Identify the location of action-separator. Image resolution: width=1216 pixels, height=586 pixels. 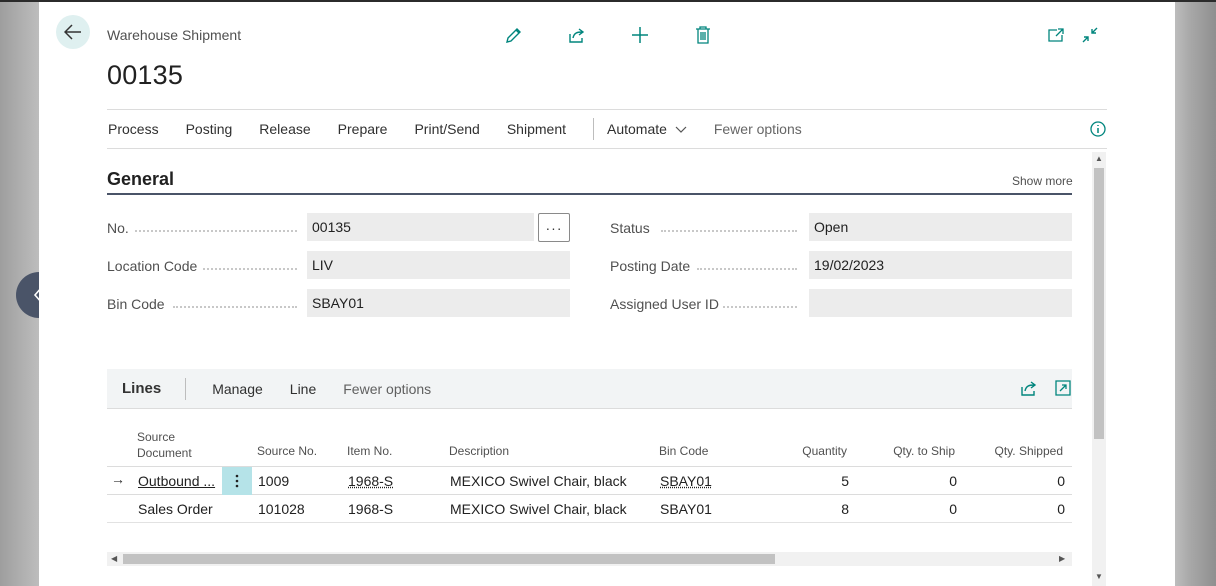
(593, 129).